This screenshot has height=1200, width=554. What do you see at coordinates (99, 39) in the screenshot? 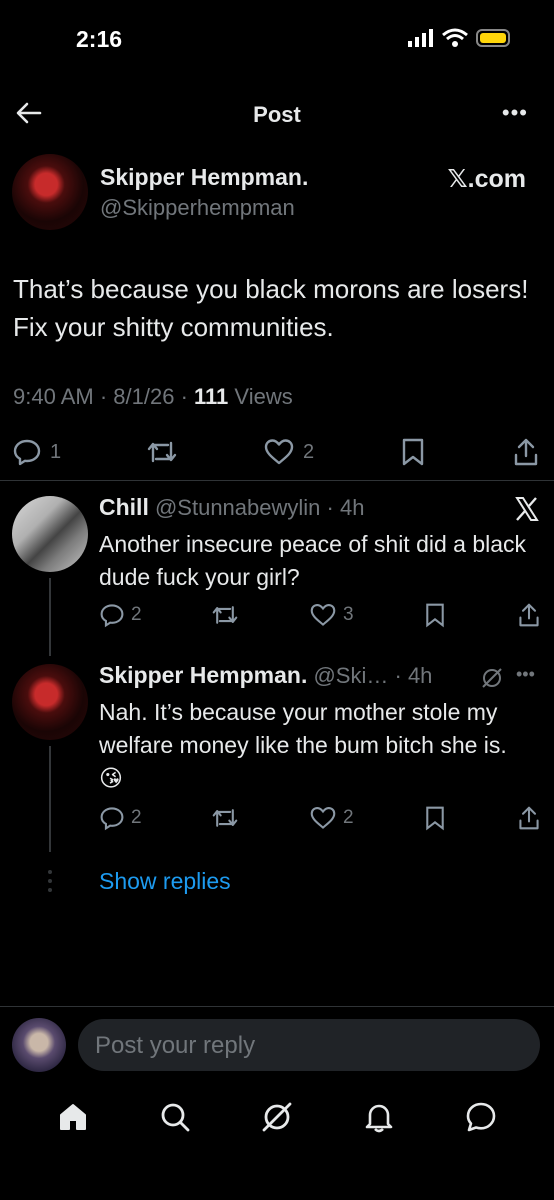
I see `status-time: 2:16` at bounding box center [99, 39].